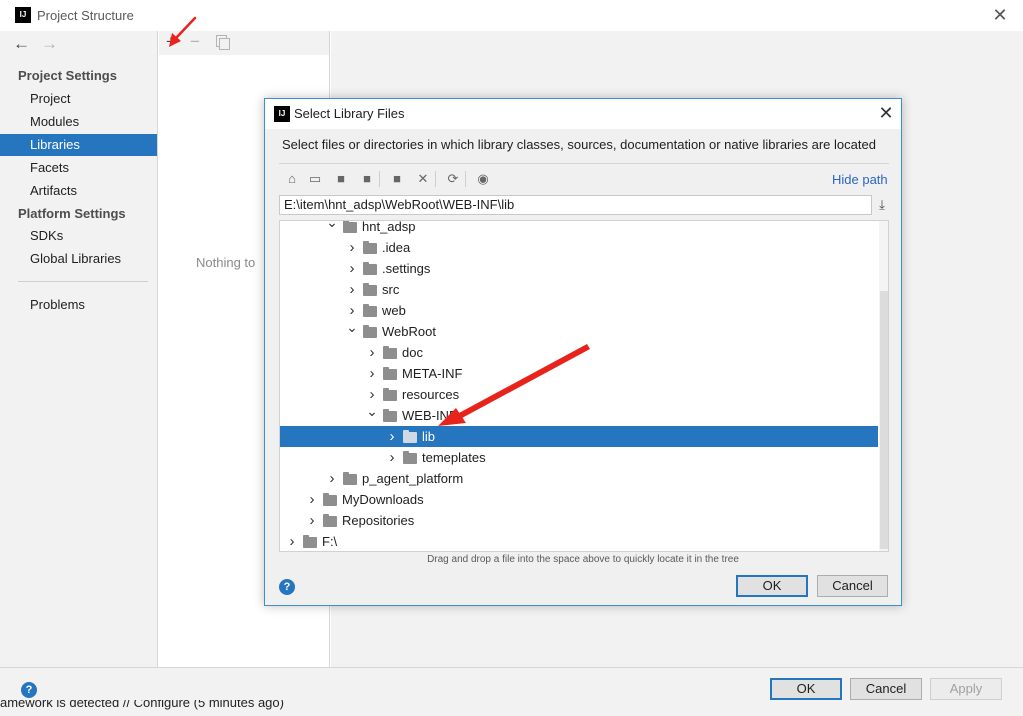 The image size is (1023, 716). Describe the element at coordinates (78, 236) in the screenshot. I see `nav-item-sdks: SDKs` at that location.